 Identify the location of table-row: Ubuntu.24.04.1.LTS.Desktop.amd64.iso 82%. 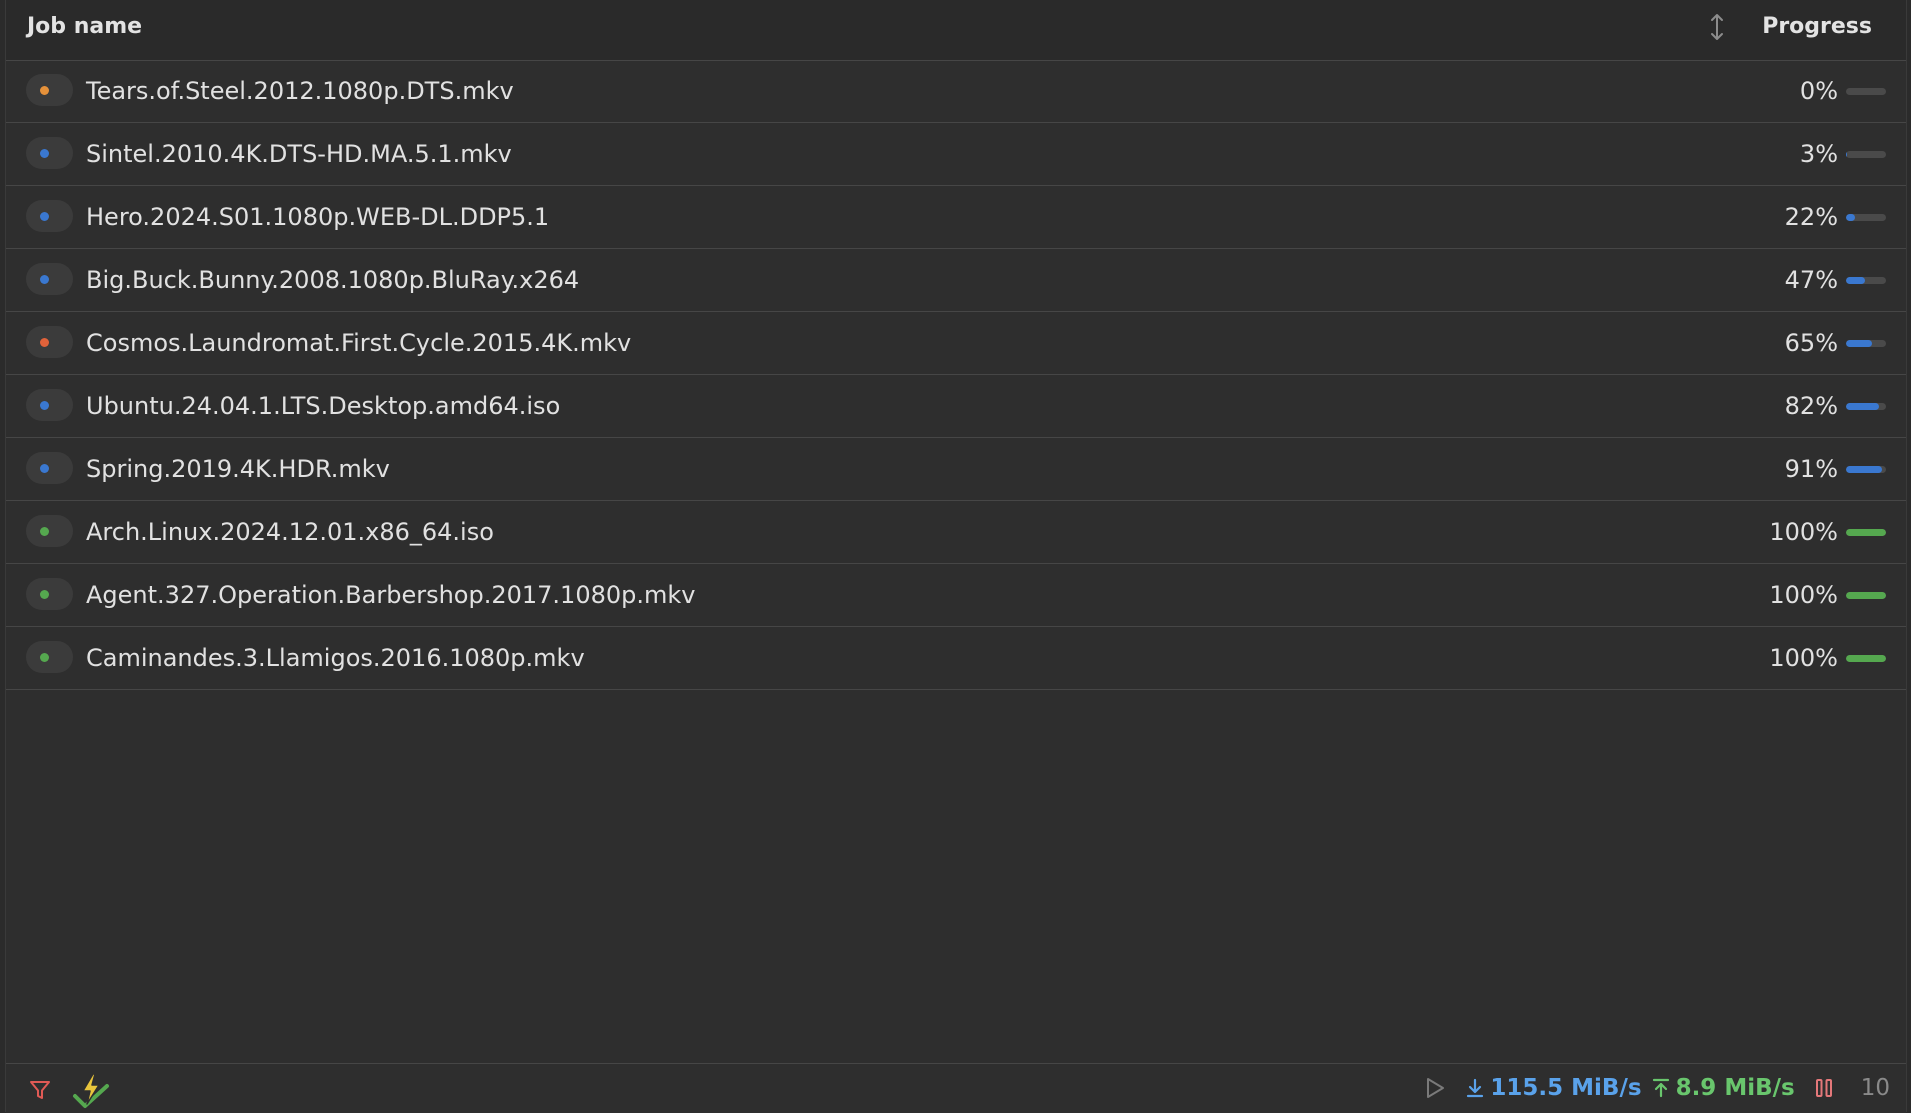
(956, 406).